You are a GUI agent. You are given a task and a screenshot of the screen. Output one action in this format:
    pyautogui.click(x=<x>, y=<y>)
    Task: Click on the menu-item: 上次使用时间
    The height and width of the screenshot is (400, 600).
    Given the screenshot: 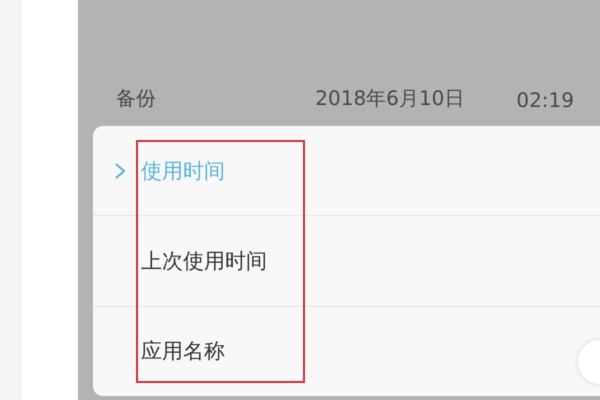 What is the action you would take?
    pyautogui.click(x=204, y=260)
    